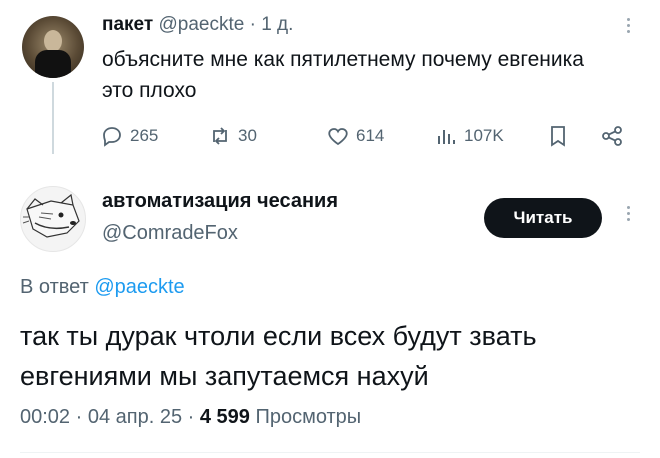  I want to click on follow-button: Читать, so click(543, 218).